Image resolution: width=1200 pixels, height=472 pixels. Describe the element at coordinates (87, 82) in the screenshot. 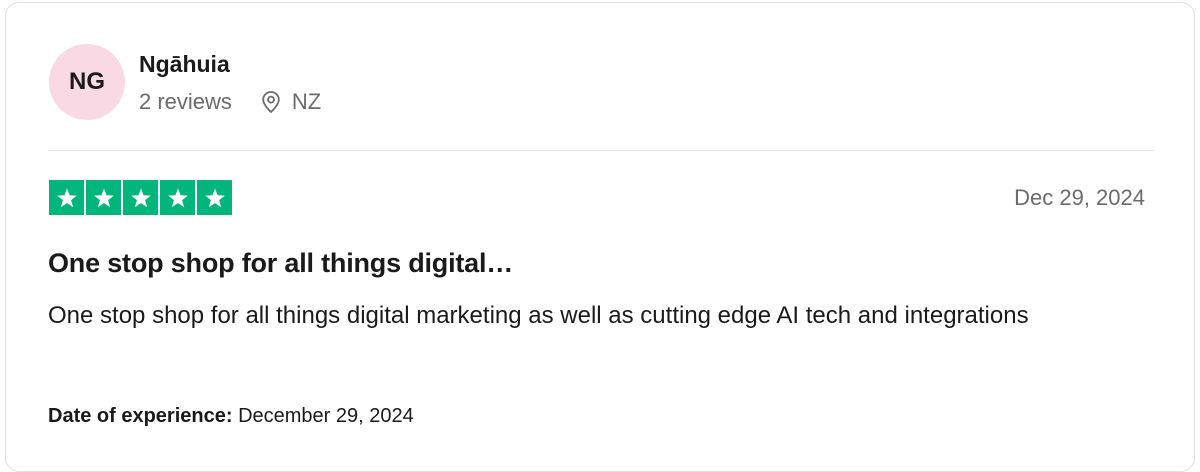

I see `avatar: NG` at that location.